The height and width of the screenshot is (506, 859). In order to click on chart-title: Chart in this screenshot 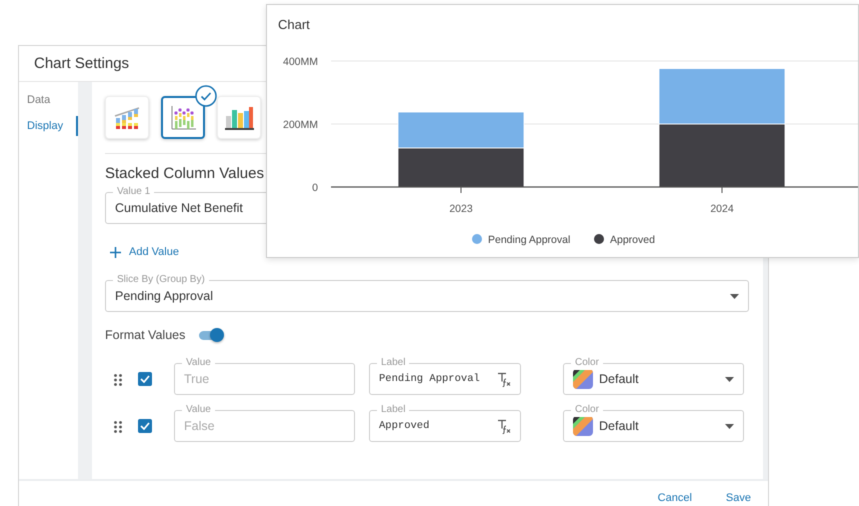, I will do `click(294, 24)`.